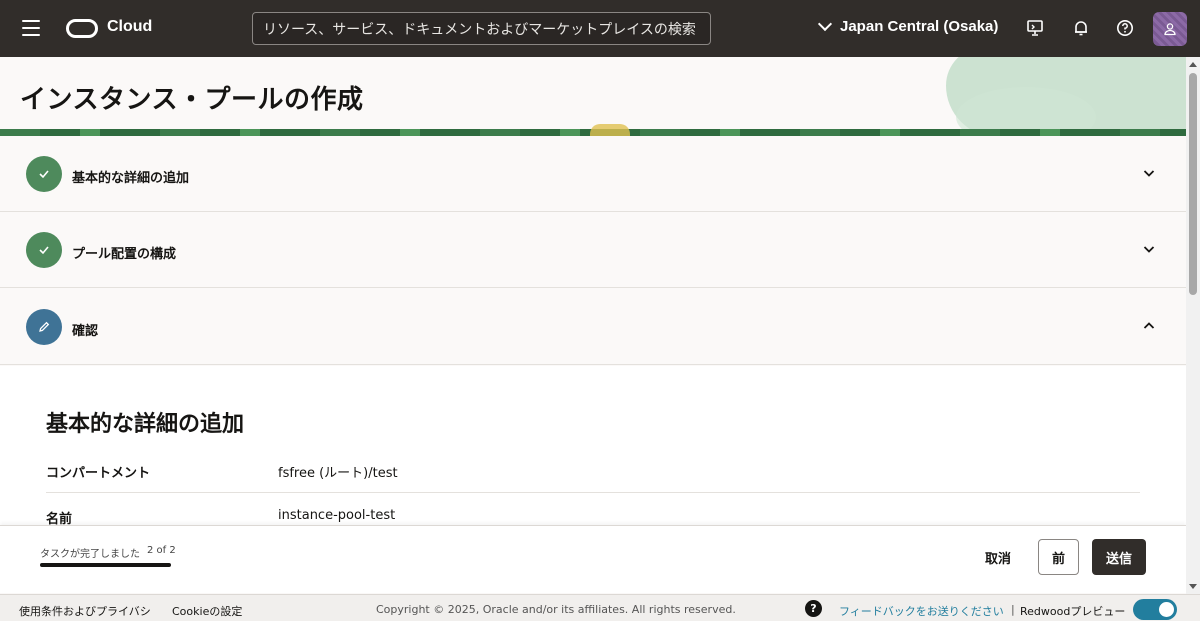 This screenshot has height=621, width=1200. I want to click on region-label: Japan Central (Osaka), so click(919, 26).